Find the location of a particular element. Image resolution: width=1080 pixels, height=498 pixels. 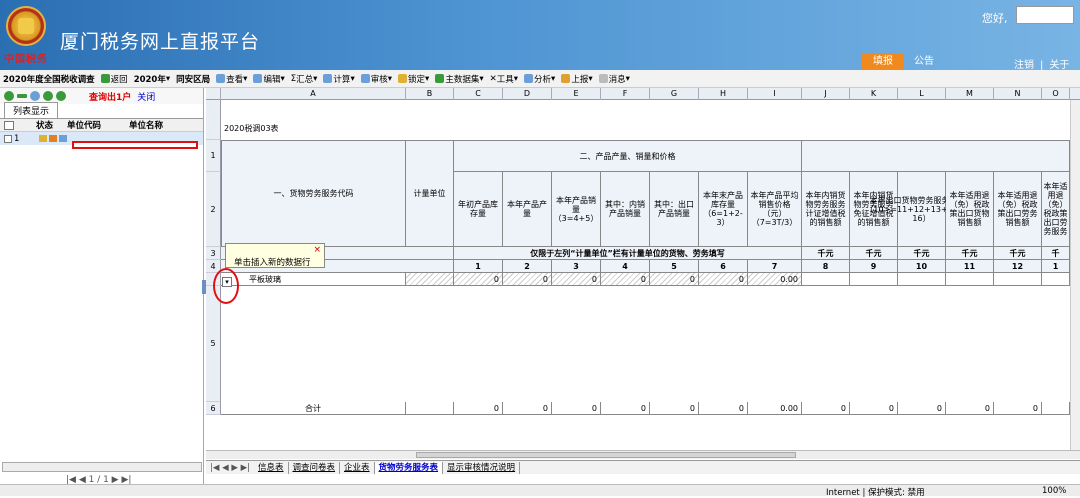

col-letter: L is located at coordinates (922, 94).